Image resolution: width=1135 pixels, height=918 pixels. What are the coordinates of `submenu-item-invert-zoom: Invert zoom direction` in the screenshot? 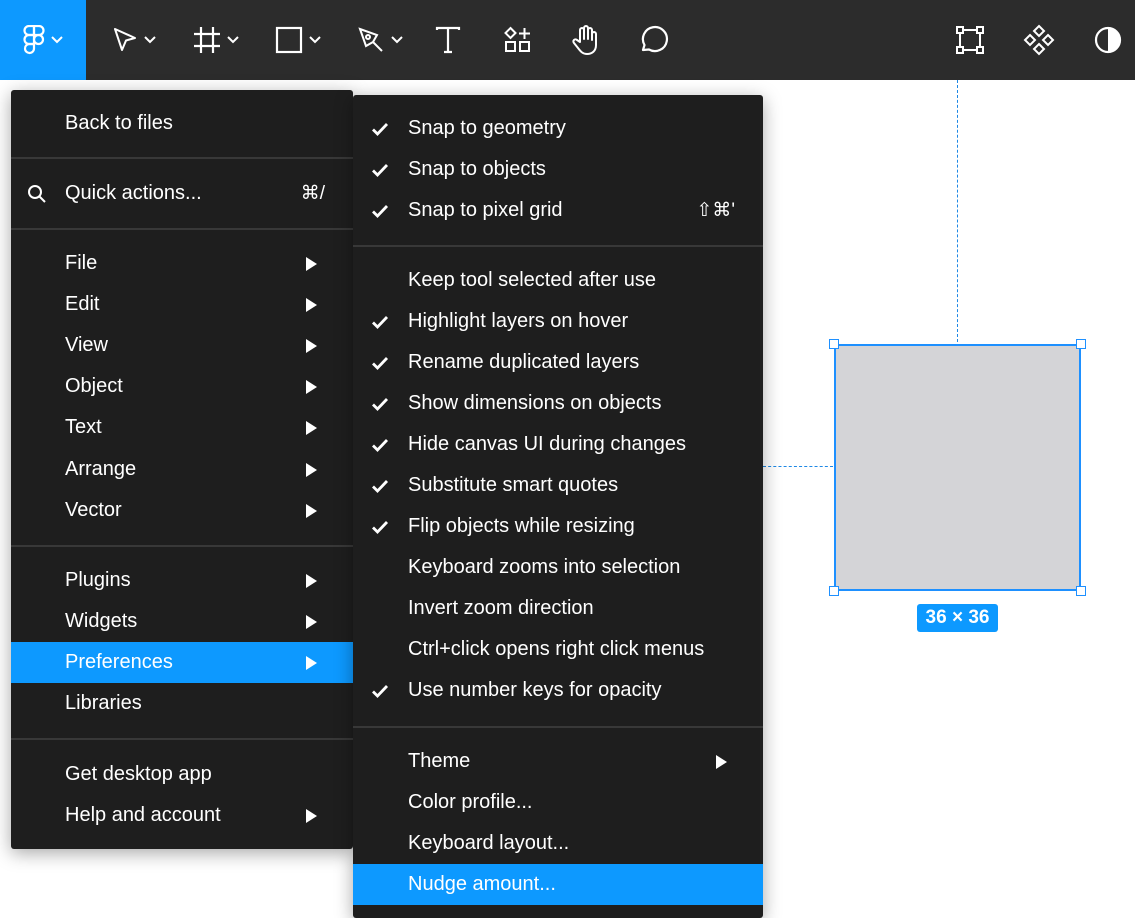 It's located at (558, 608).